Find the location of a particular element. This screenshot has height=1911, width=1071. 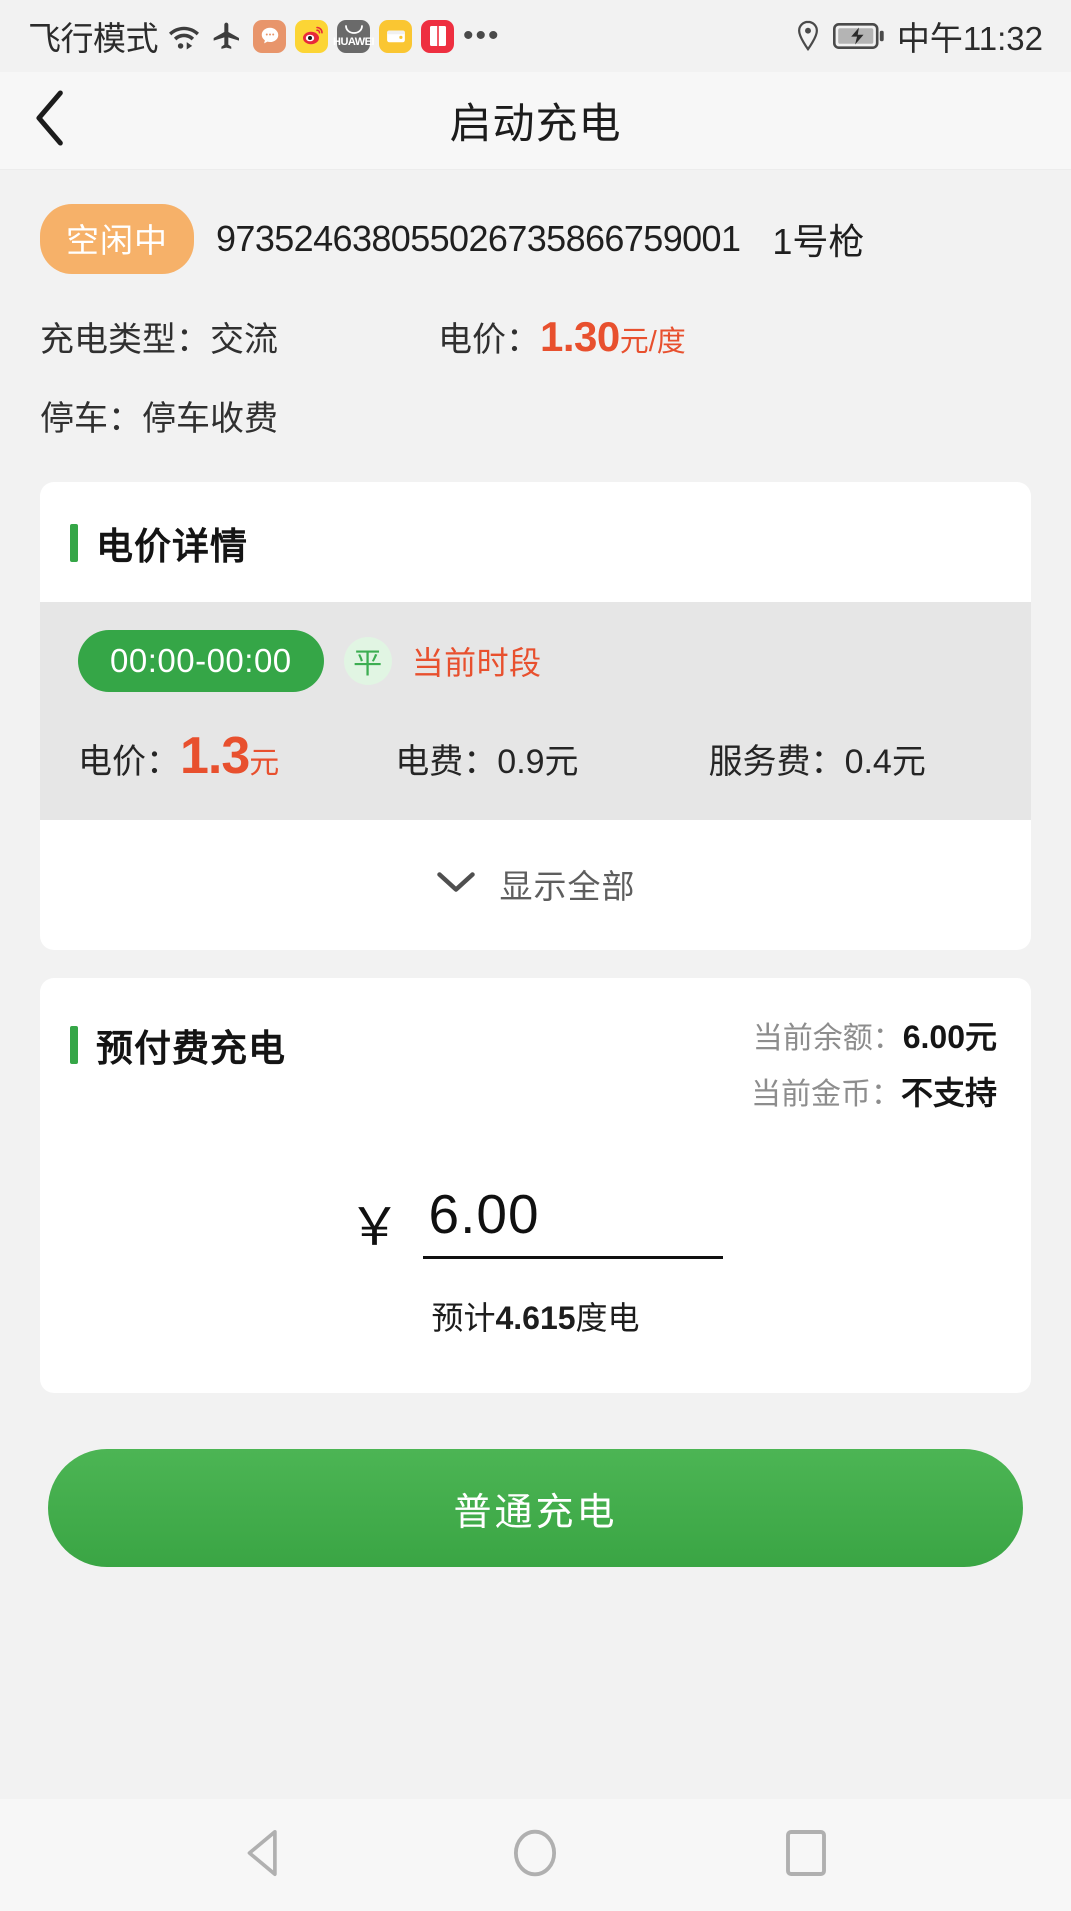

show-all-label: 显示全部 is located at coordinates (567, 886).